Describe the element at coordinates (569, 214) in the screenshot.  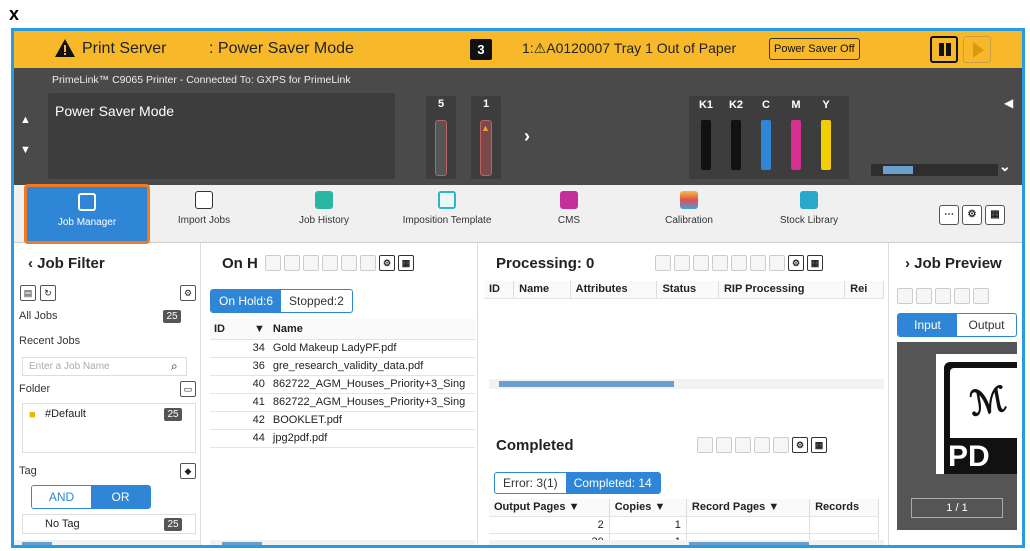
I see `nav-cms: CMS` at that location.